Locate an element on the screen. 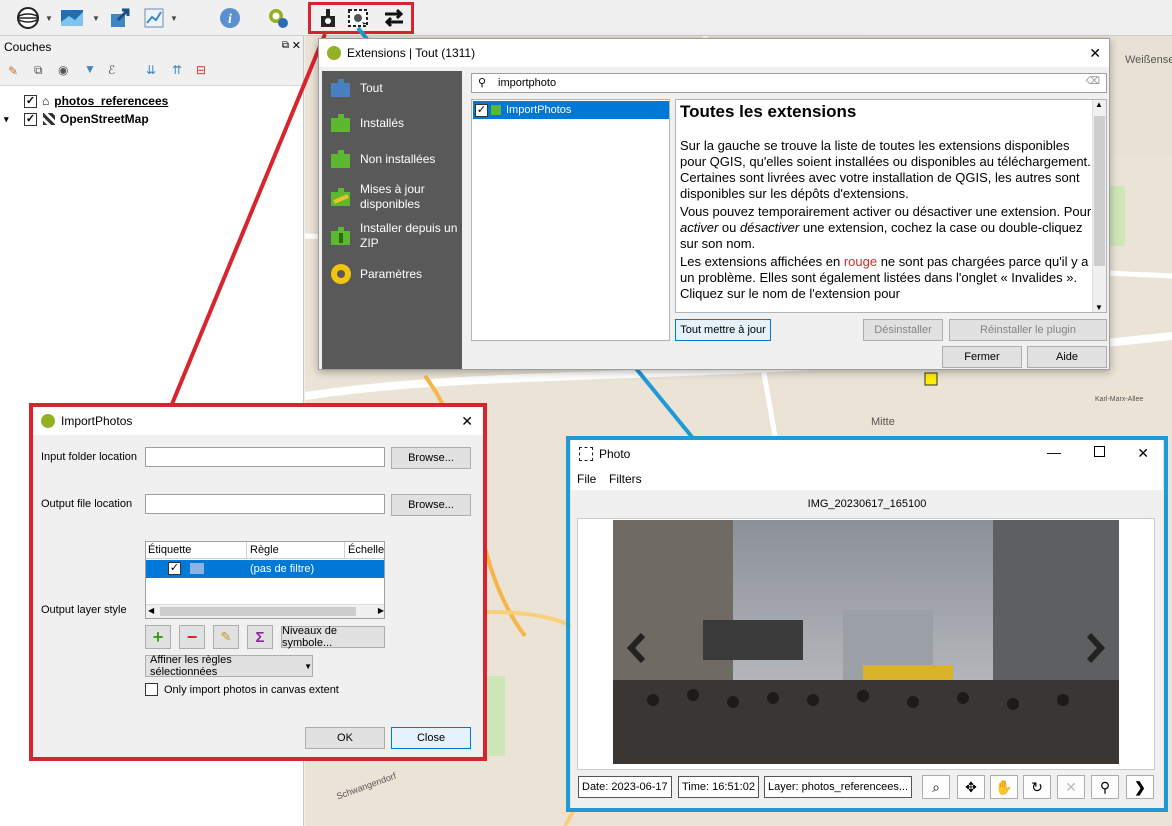 This screenshot has width=1172, height=826. search-icon: ⚲ is located at coordinates (482, 83).